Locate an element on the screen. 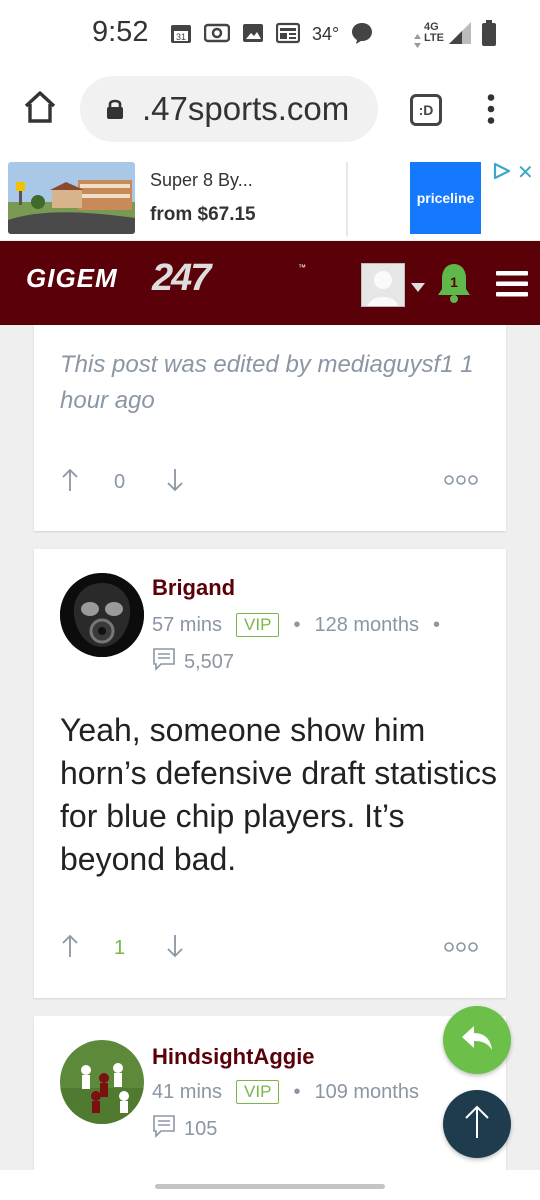  ad-price: from $67.15 is located at coordinates (203, 215).